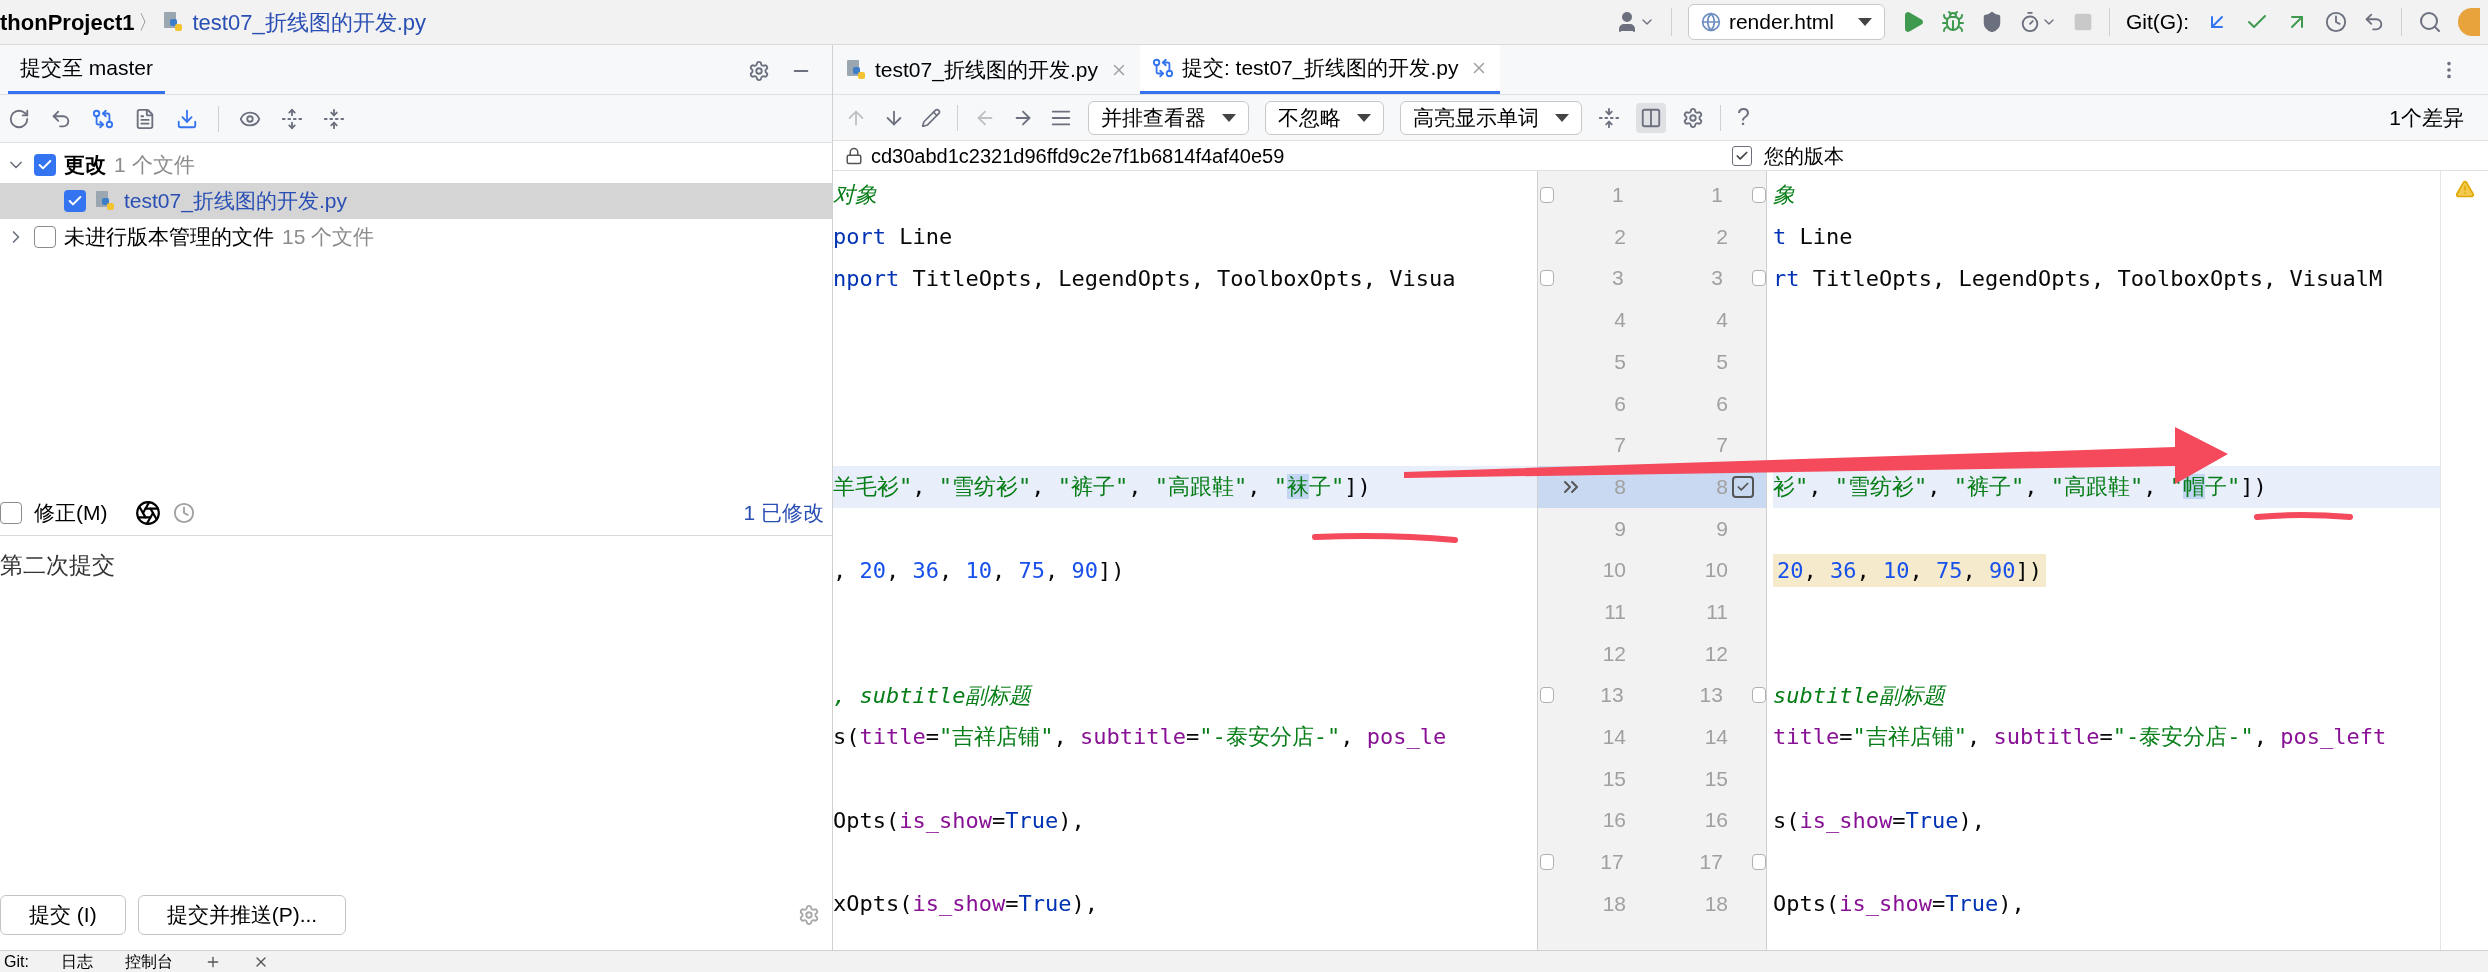  What do you see at coordinates (1859, 695) in the screenshot?
I see `code-line: subtitle副标题` at bounding box center [1859, 695].